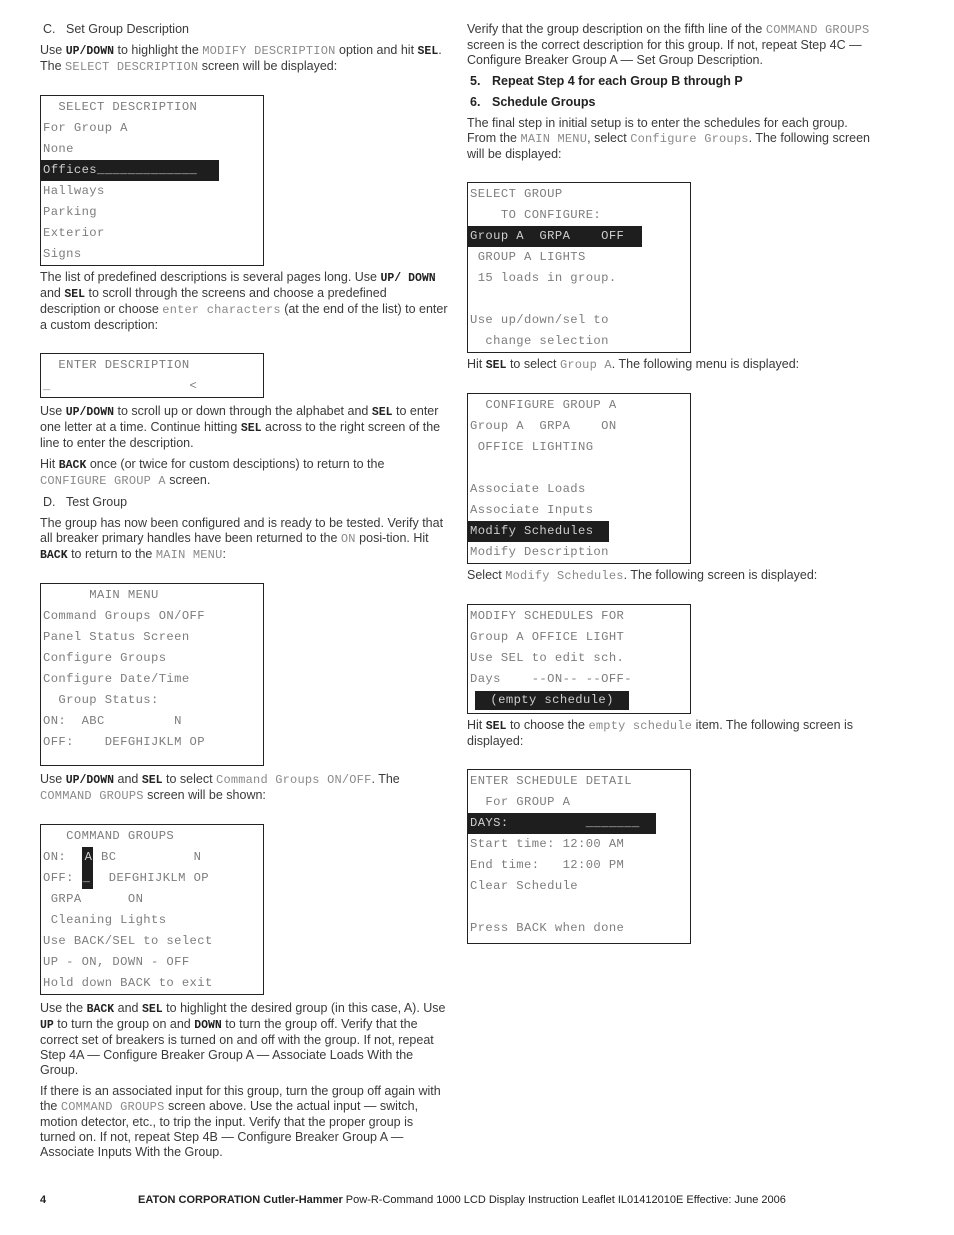 This screenshot has height=1235, width=954. What do you see at coordinates (130, 170) in the screenshot?
I see `selected-description-offices: Offices_____________` at bounding box center [130, 170].